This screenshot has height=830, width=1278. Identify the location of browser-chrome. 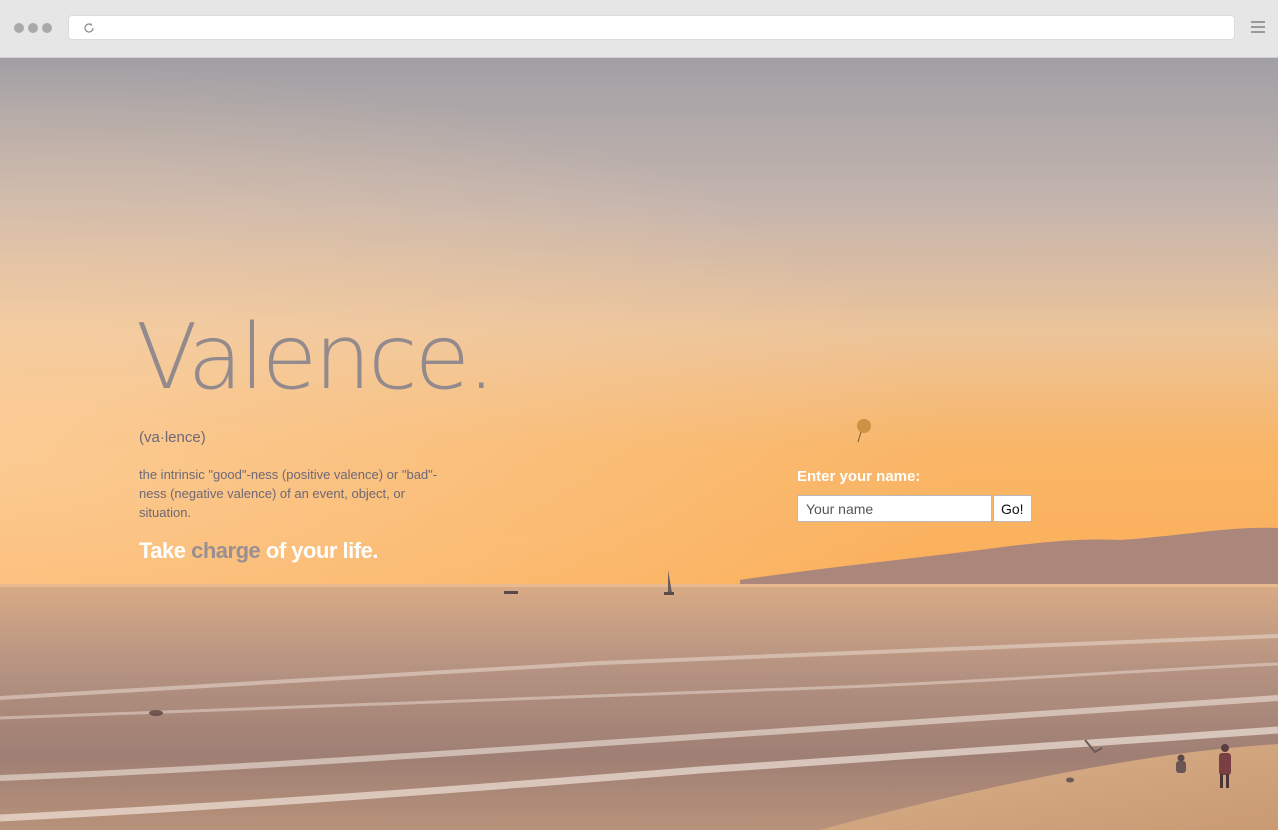
(639, 29).